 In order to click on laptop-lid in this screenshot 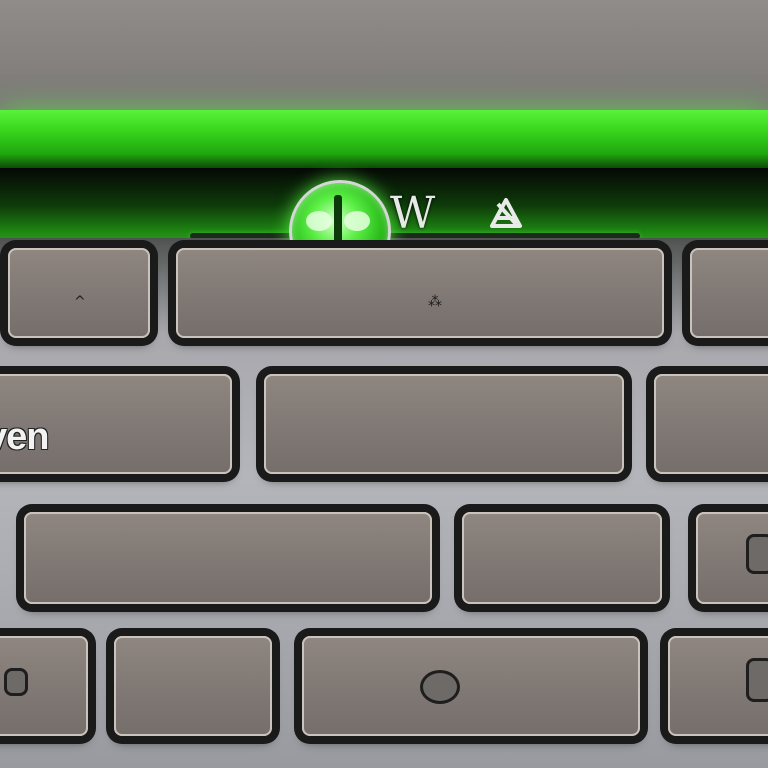, I will do `click(384, 56)`.